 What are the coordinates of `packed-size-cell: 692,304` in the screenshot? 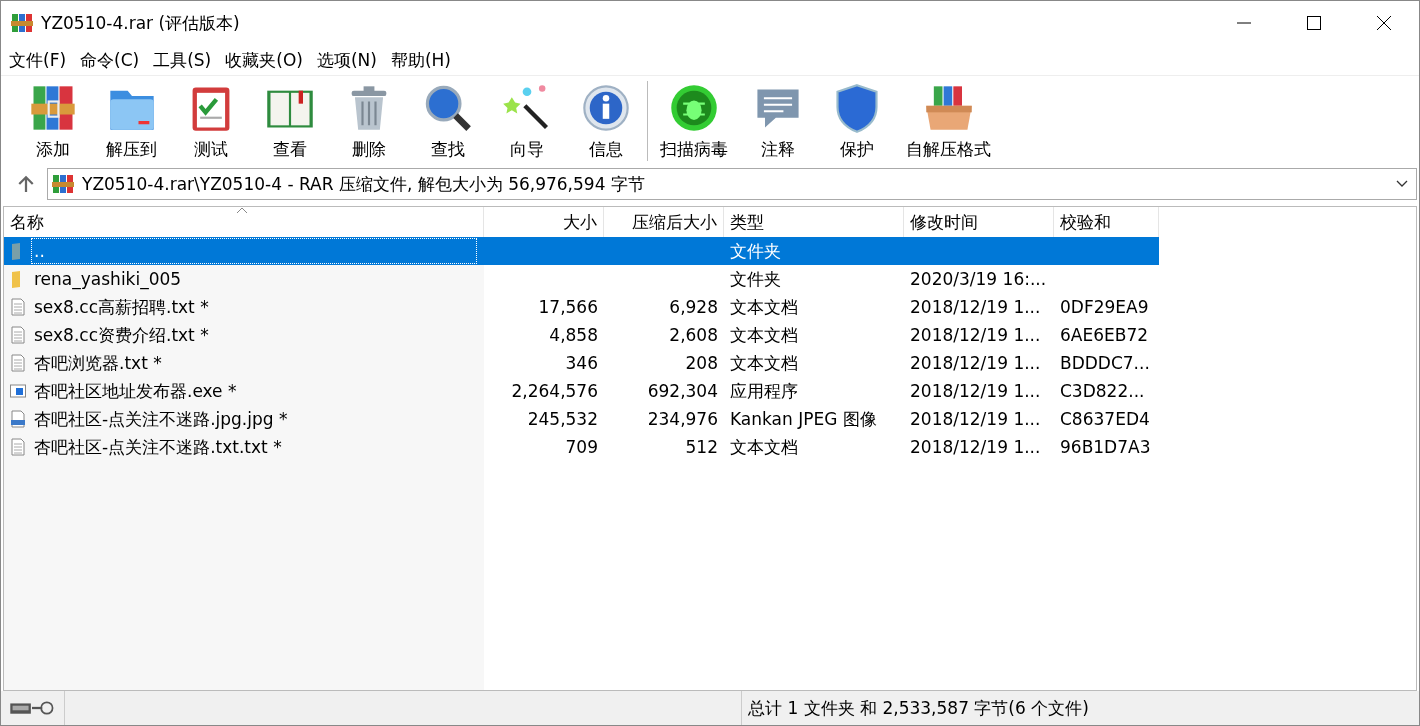 It's located at (682, 391).